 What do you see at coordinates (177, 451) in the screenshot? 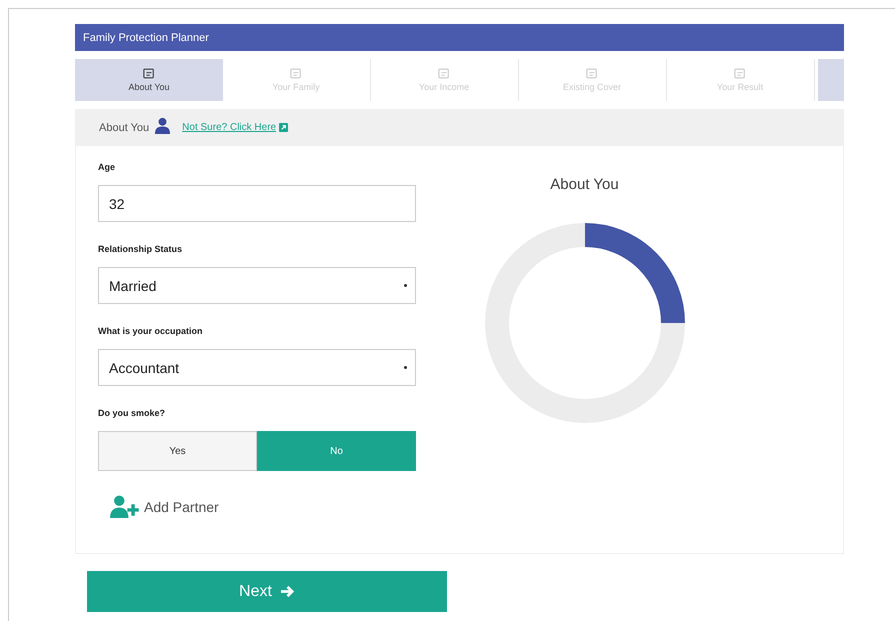
I see `option-button: Yes` at bounding box center [177, 451].